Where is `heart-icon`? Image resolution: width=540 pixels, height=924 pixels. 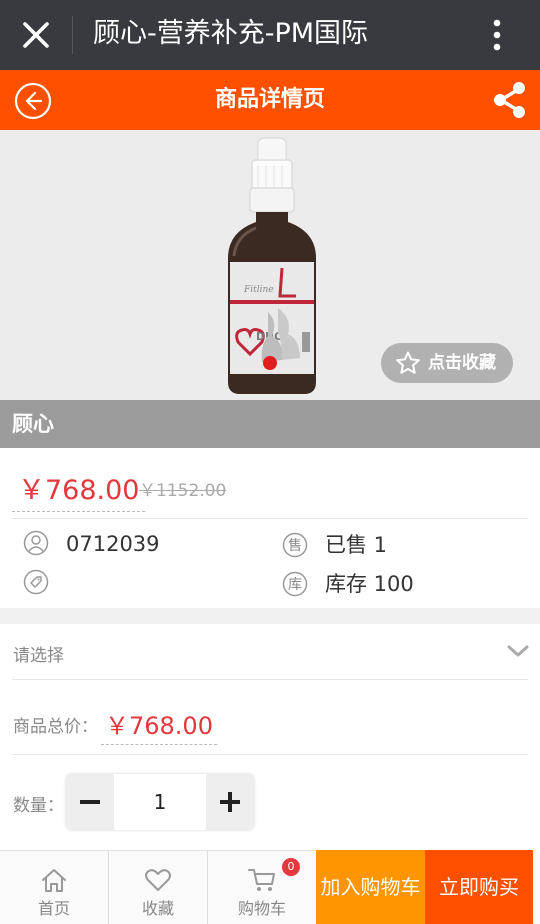 heart-icon is located at coordinates (158, 880).